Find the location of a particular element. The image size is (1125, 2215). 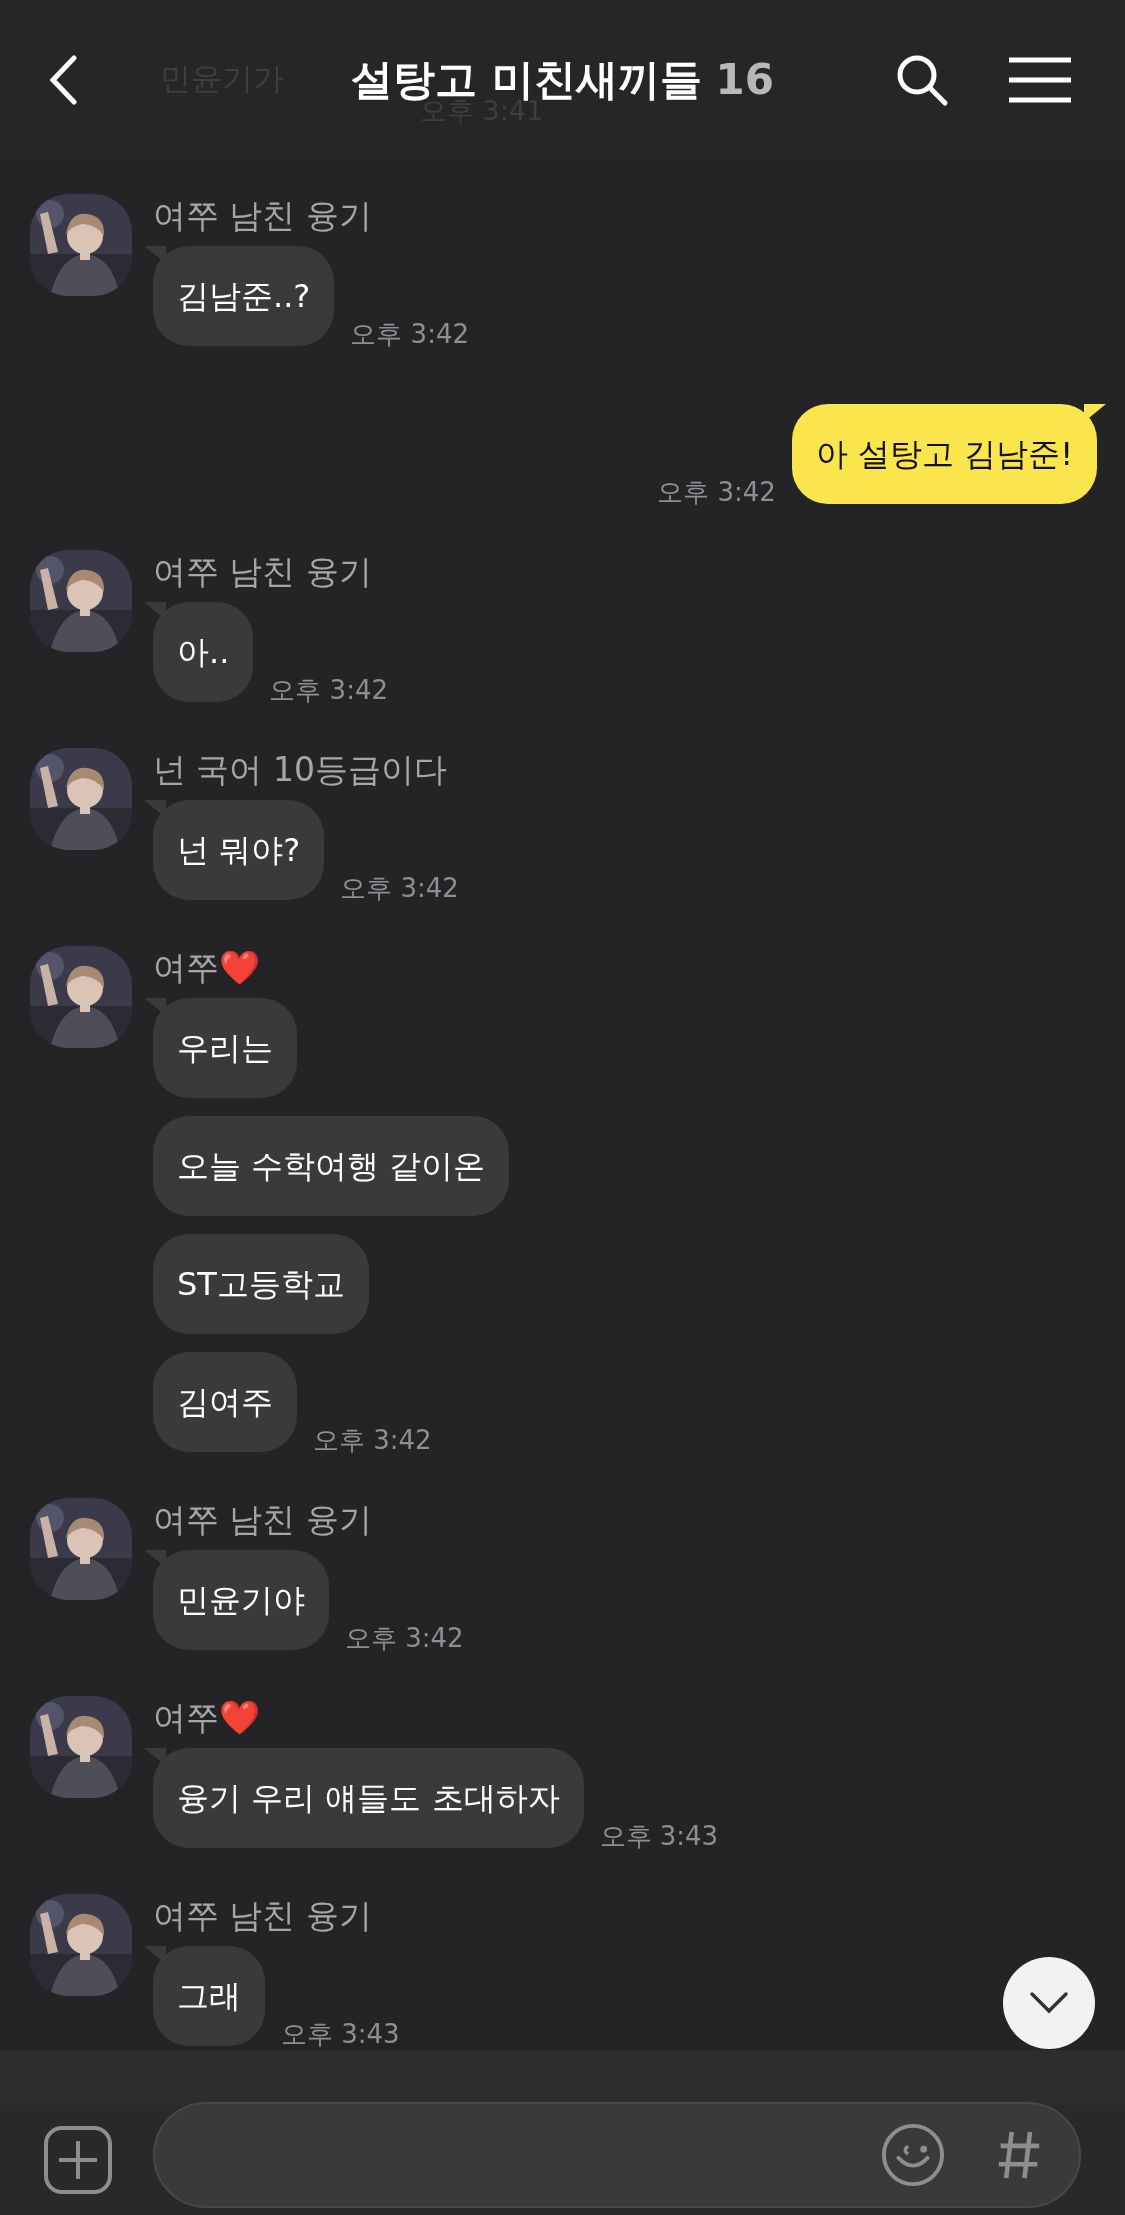

message-bubble: 아.. is located at coordinates (203, 652).